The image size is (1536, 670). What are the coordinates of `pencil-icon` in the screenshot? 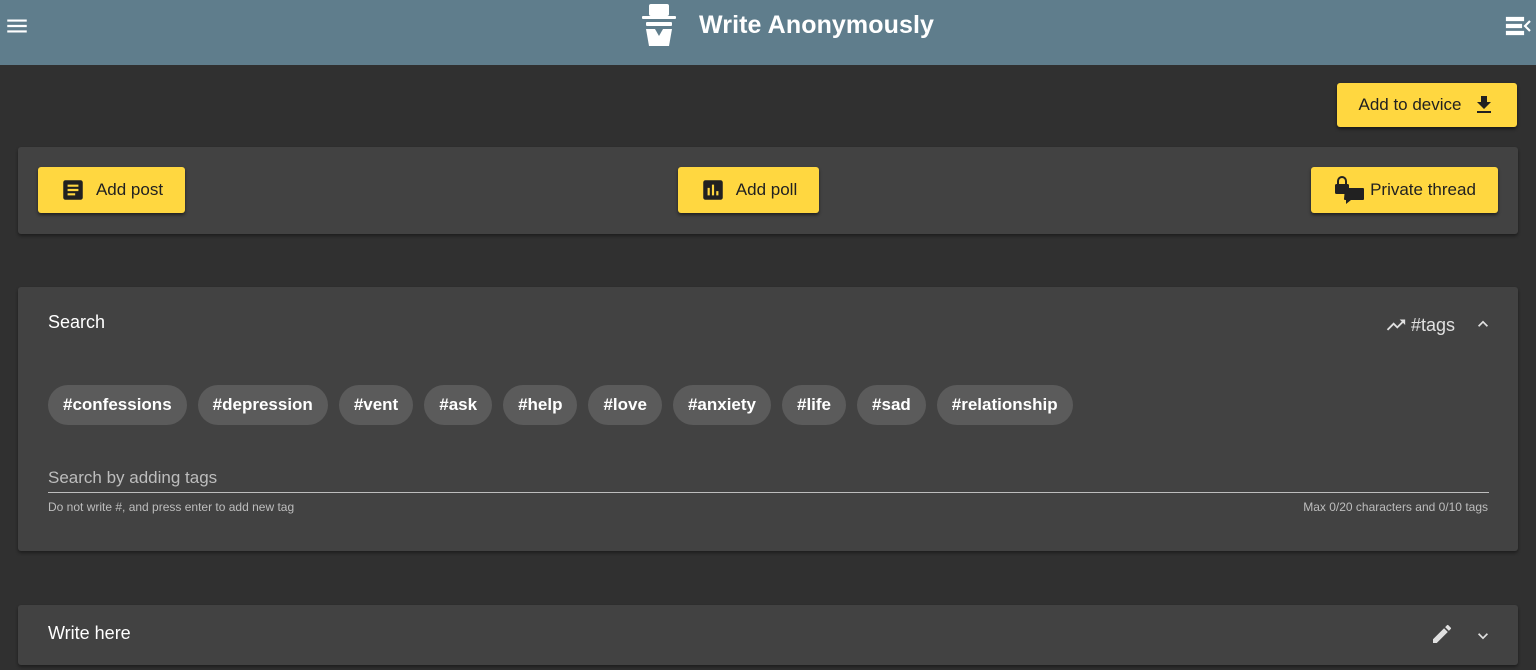 It's located at (1442, 634).